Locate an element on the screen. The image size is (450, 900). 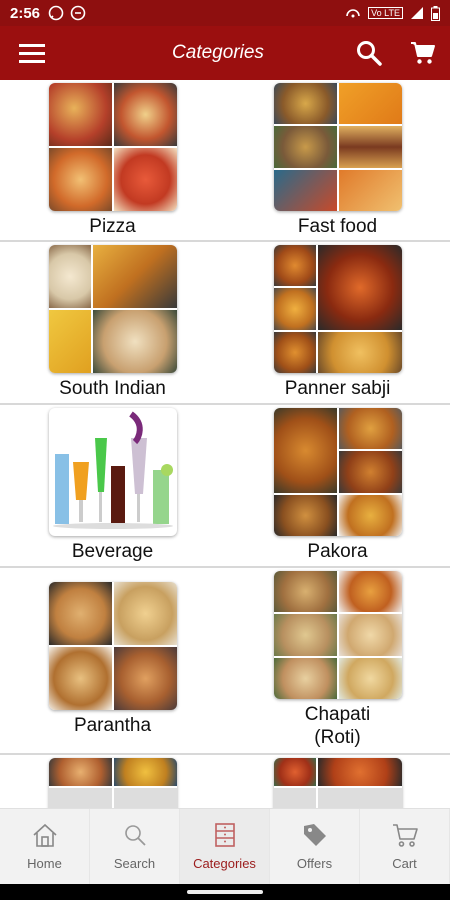
nav-search: Search is located at coordinates (135, 846).